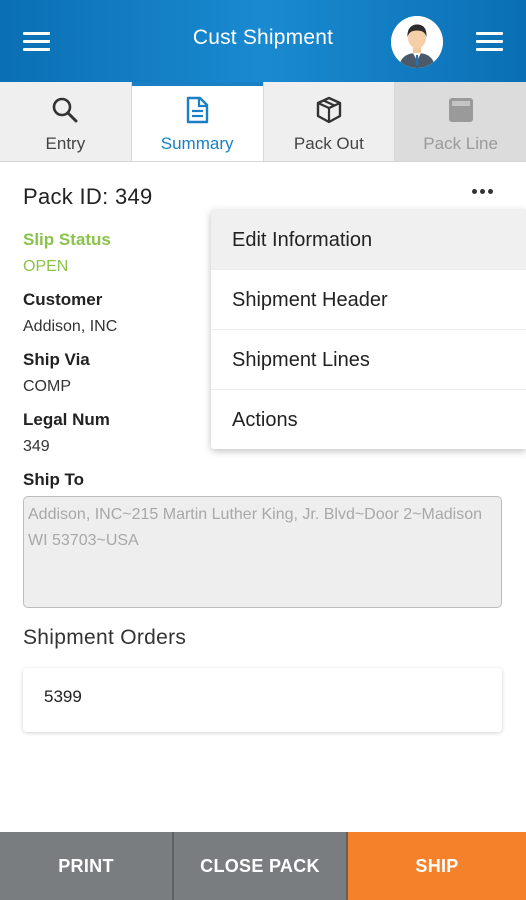  Describe the element at coordinates (460, 143) in the screenshot. I see `tab-label: Pack Line` at that location.